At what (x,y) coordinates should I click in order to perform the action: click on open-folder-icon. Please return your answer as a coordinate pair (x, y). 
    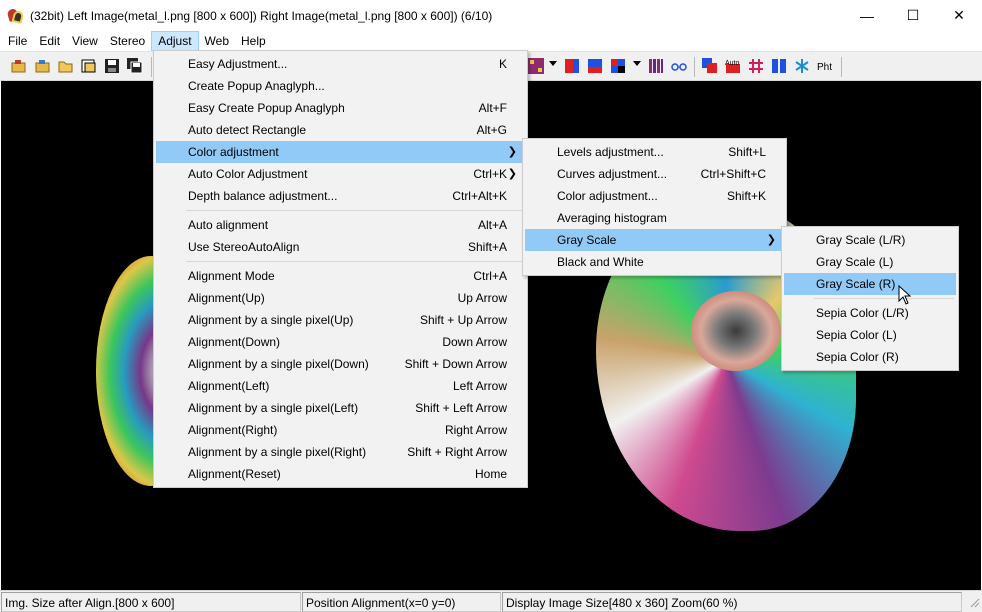
    Looking at the image, I should click on (66, 66).